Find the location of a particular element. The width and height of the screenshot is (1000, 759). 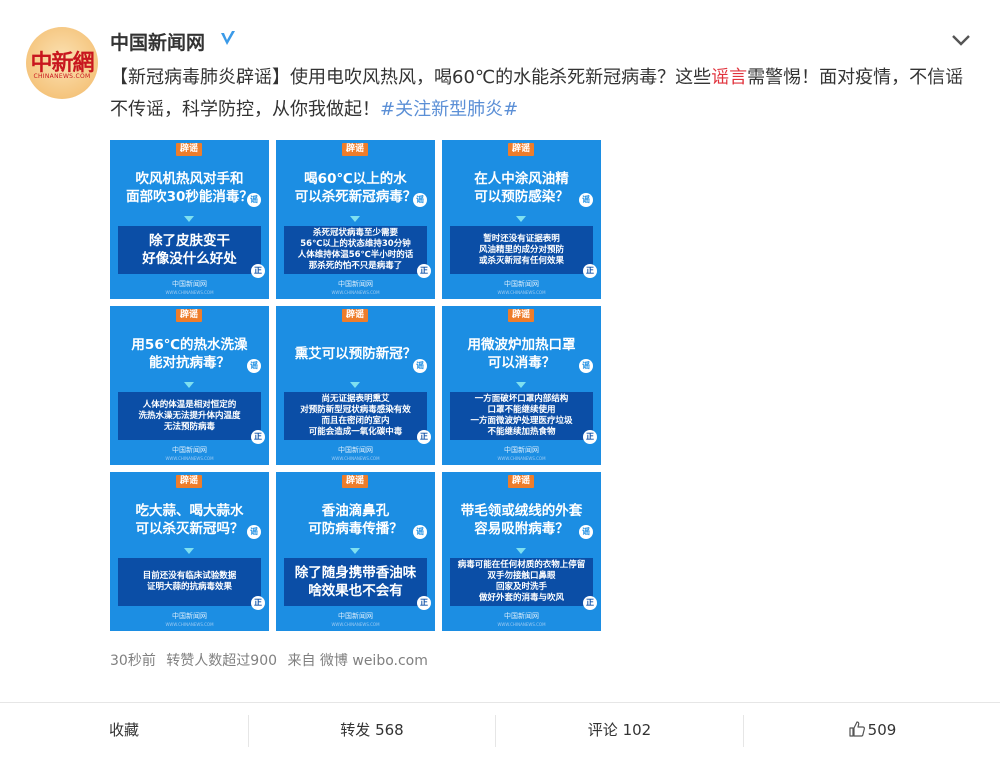

tile-answer: 除了随身携带香油味 啥效果也不会有 is located at coordinates (355, 582).